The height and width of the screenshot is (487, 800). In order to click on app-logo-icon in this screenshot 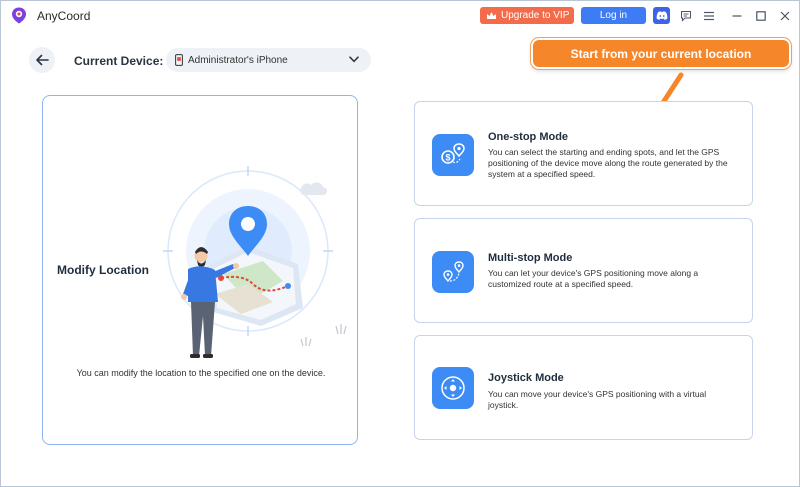, I will do `click(19, 15)`.